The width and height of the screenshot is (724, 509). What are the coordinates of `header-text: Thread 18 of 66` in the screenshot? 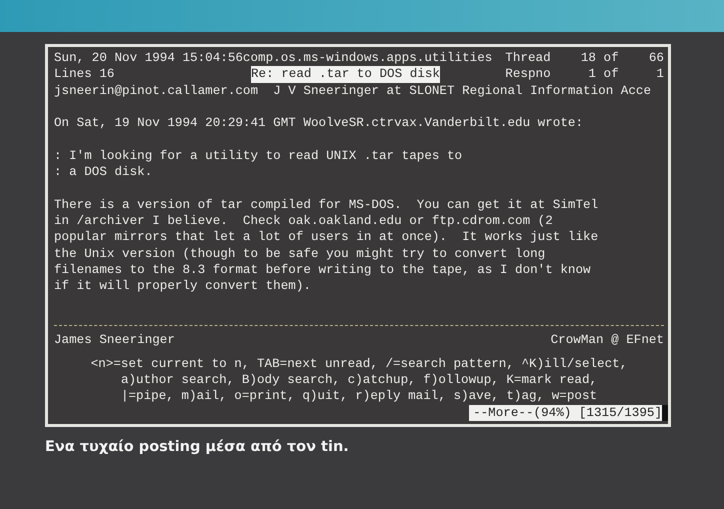 It's located at (584, 58).